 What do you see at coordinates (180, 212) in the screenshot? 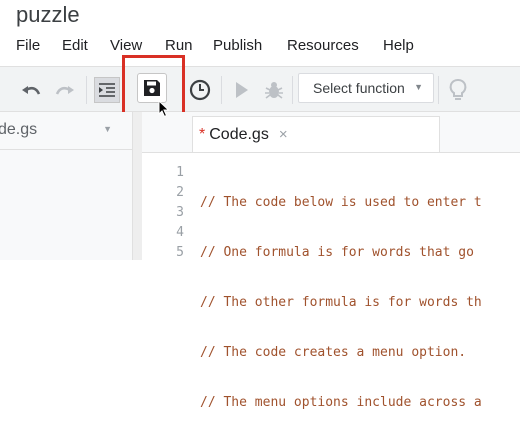
I see `line-number: 3` at bounding box center [180, 212].